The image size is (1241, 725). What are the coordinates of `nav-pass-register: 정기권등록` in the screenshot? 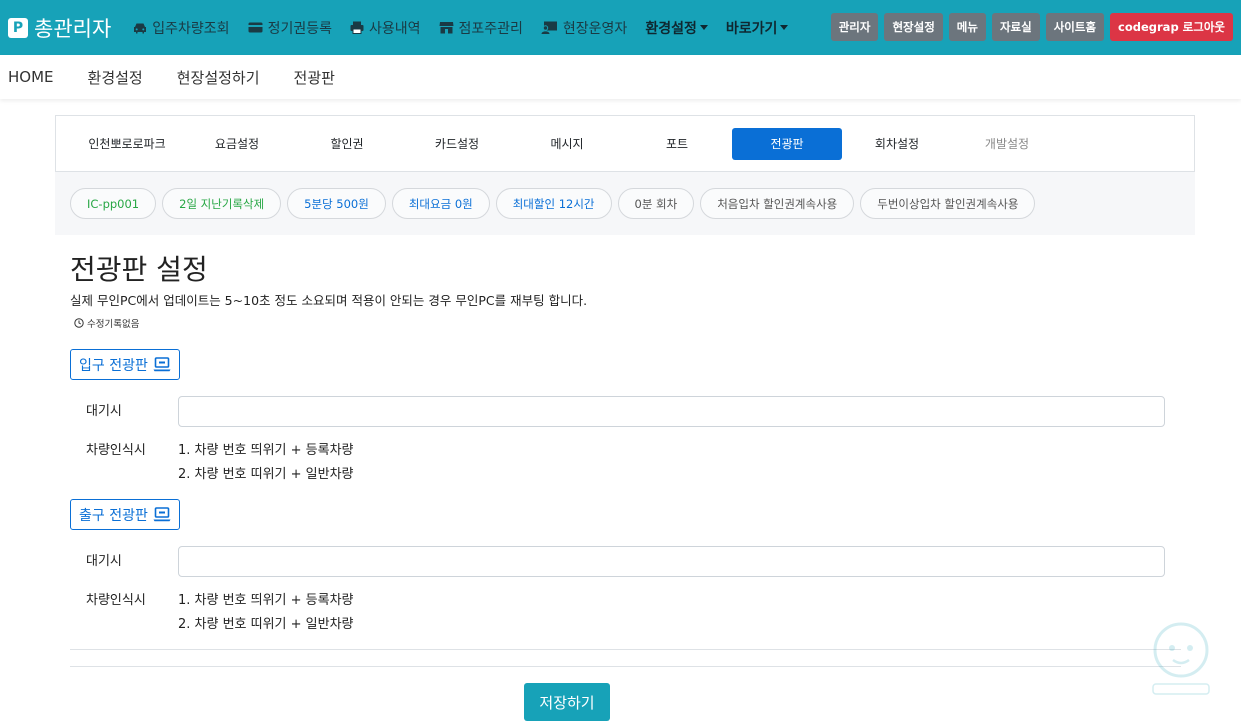 It's located at (290, 28).